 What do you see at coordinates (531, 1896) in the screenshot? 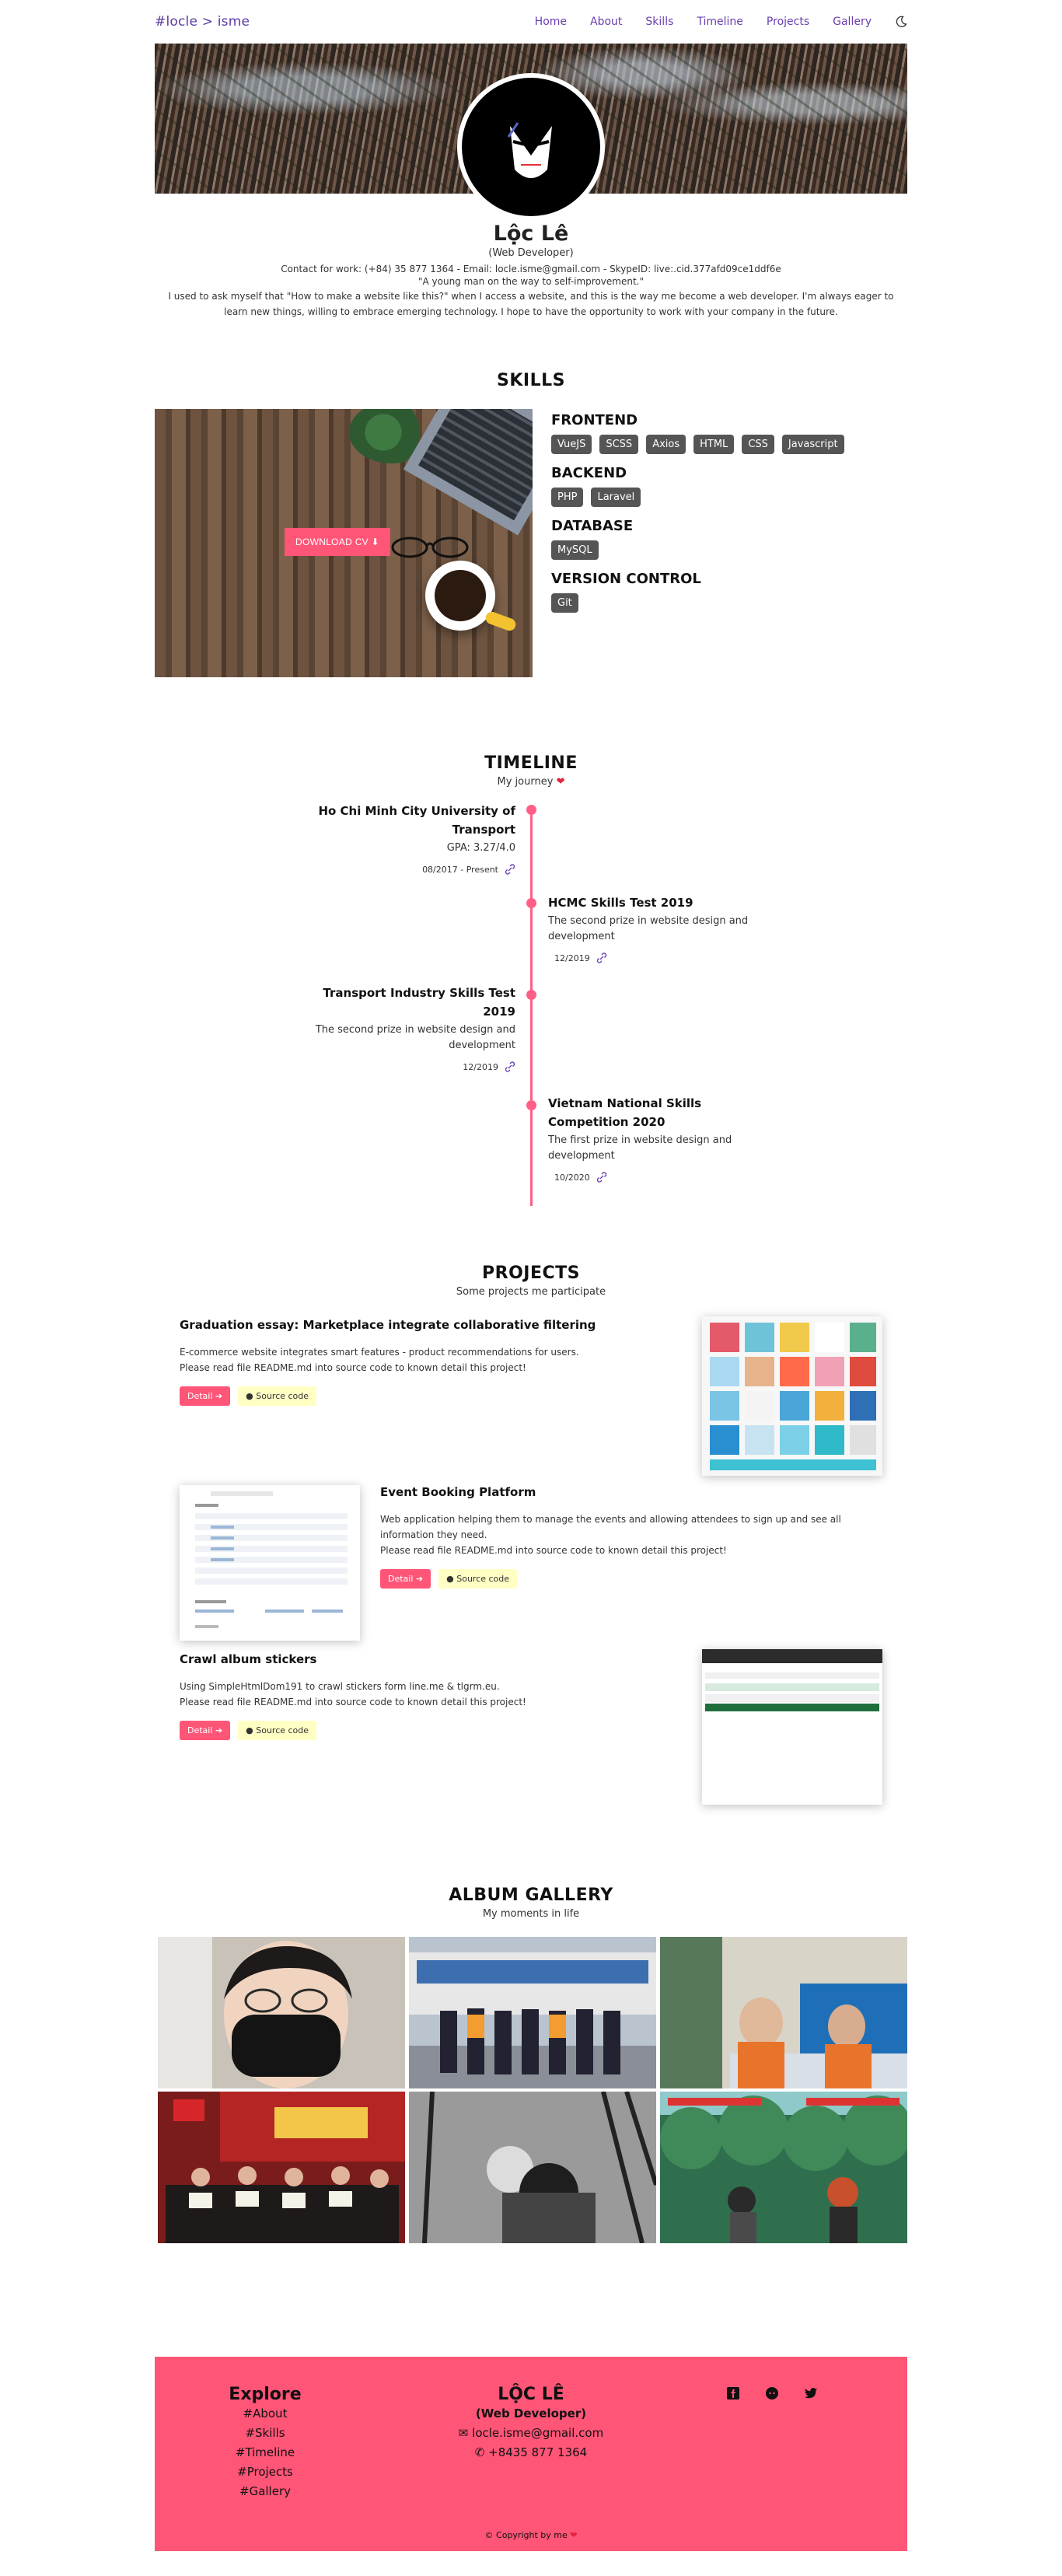
I see `gallery-title: ALBUM GALLERY` at bounding box center [531, 1896].